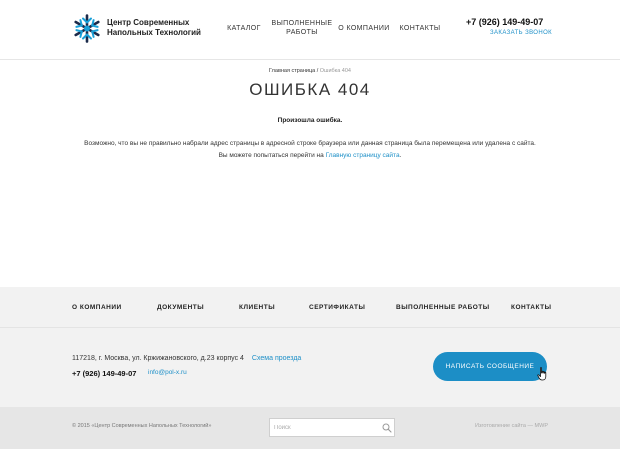 This screenshot has width=620, height=449. What do you see at coordinates (387, 428) in the screenshot?
I see `search-icon` at bounding box center [387, 428].